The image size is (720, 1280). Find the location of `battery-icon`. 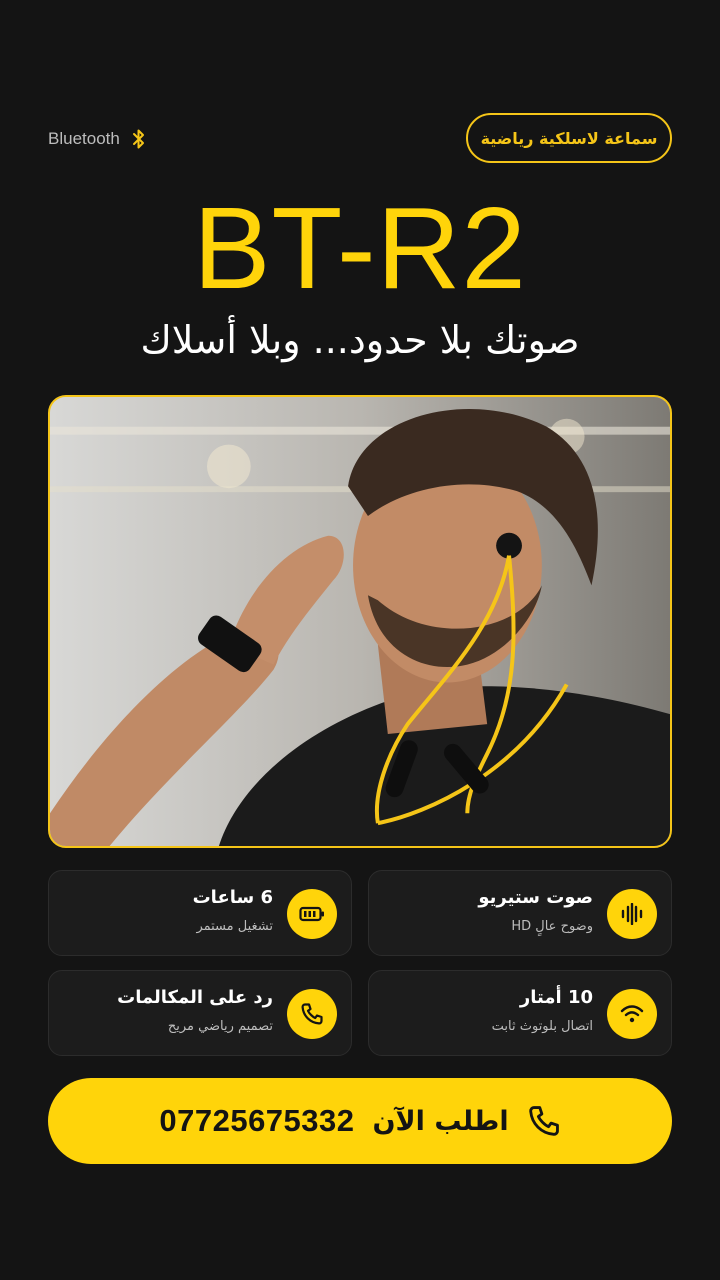

battery-icon is located at coordinates (312, 914).